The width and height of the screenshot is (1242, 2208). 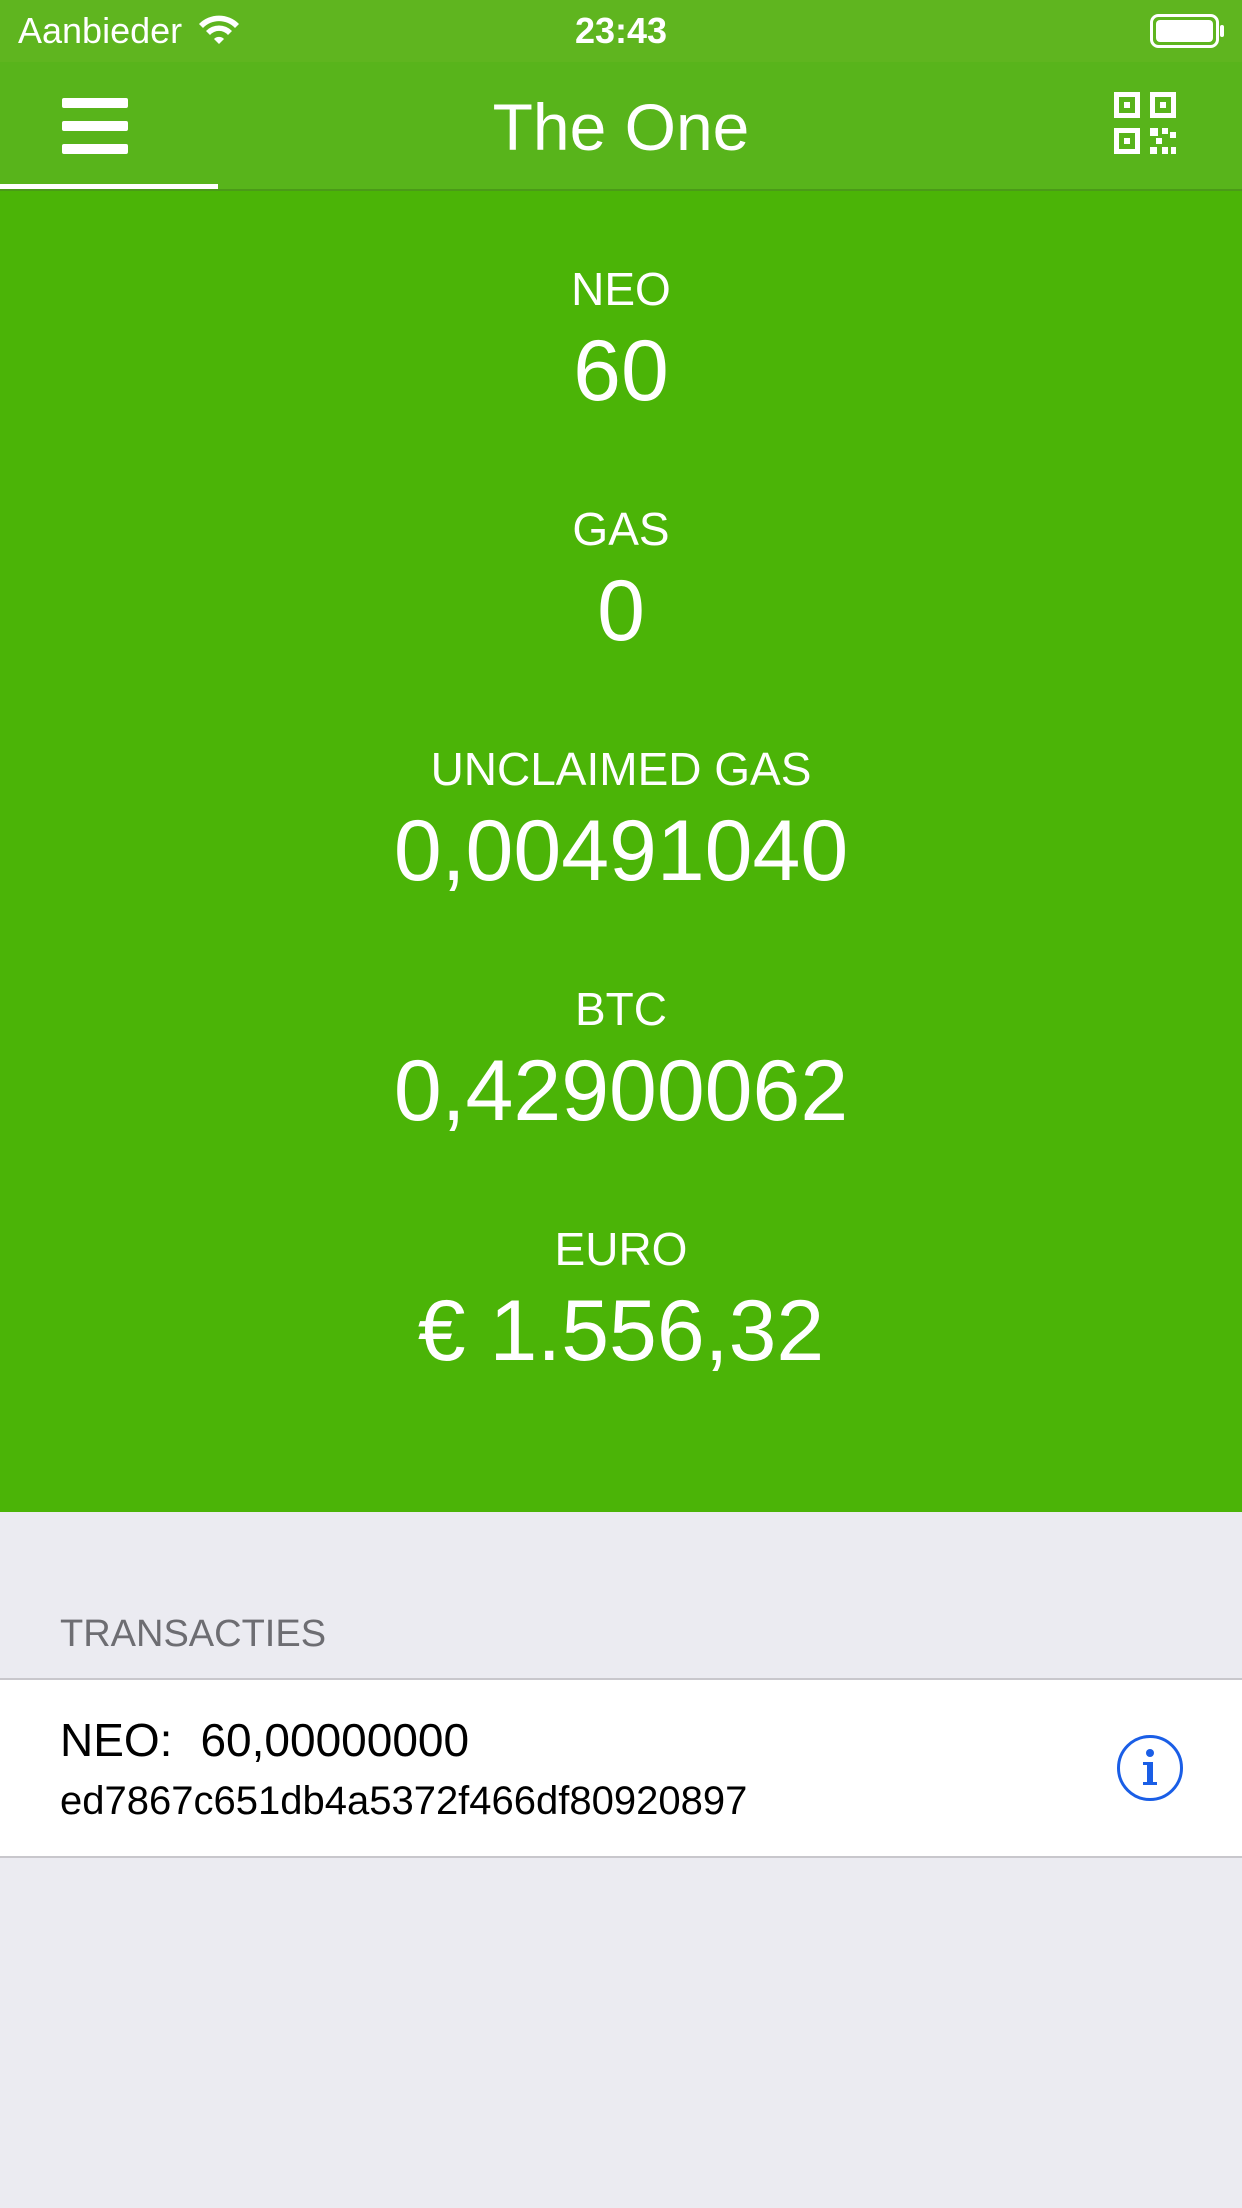 I want to click on balance-value: 0, so click(x=621, y=611).